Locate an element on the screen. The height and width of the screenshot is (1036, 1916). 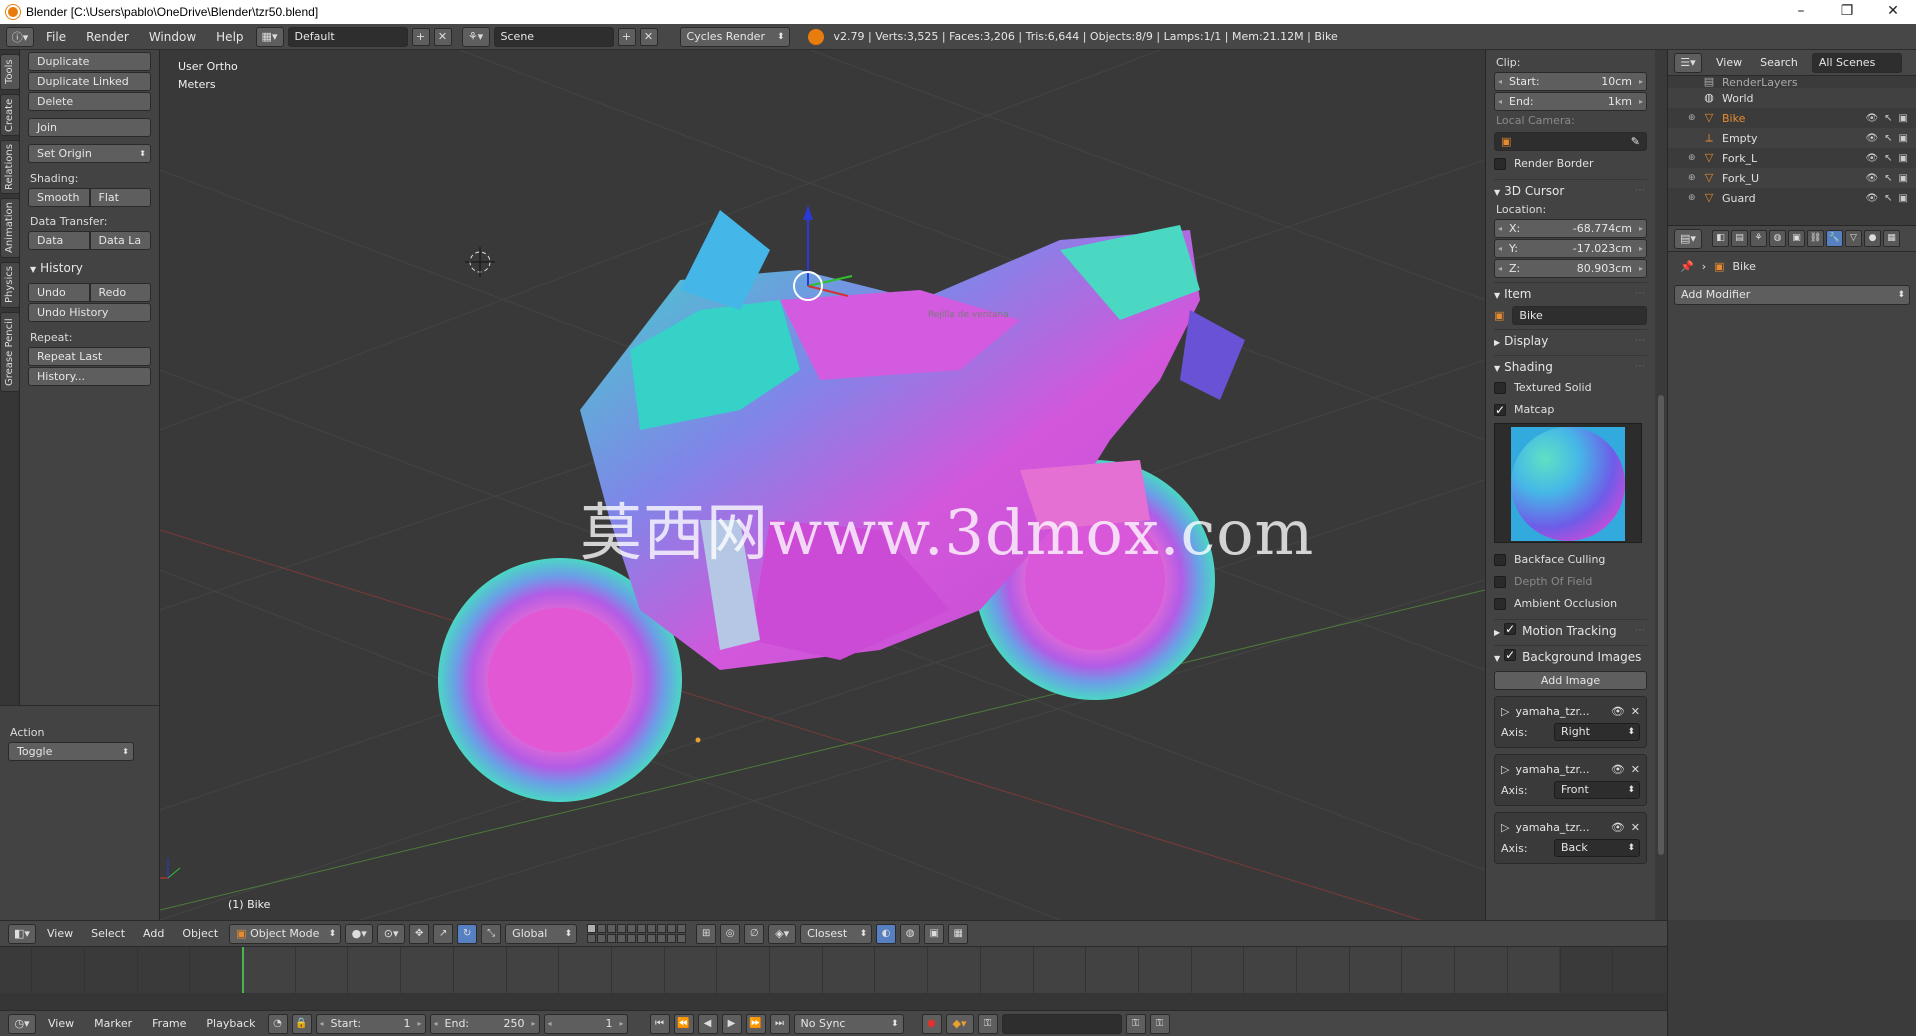
data-button: Data is located at coordinates (59, 240).